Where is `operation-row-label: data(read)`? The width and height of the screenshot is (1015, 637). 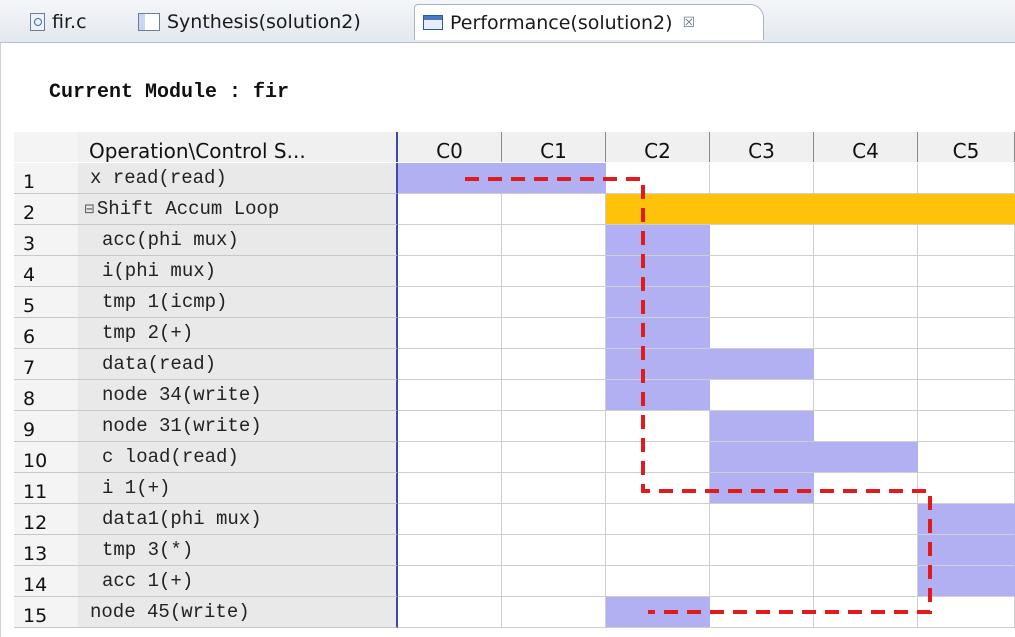 operation-row-label: data(read) is located at coordinates (238, 364).